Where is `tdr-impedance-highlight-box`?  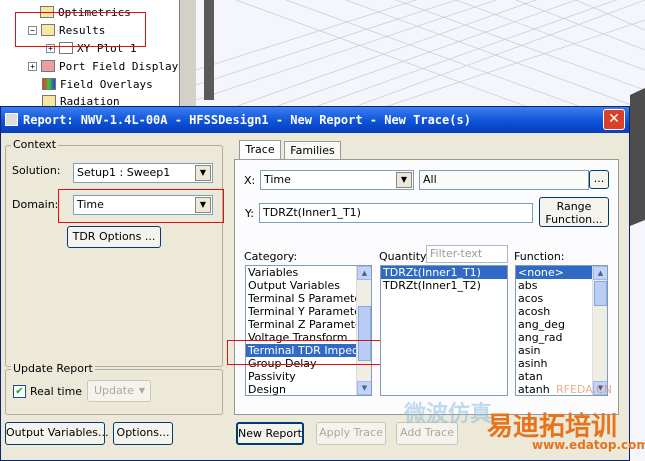 tdr-impedance-highlight-box is located at coordinates (306, 352).